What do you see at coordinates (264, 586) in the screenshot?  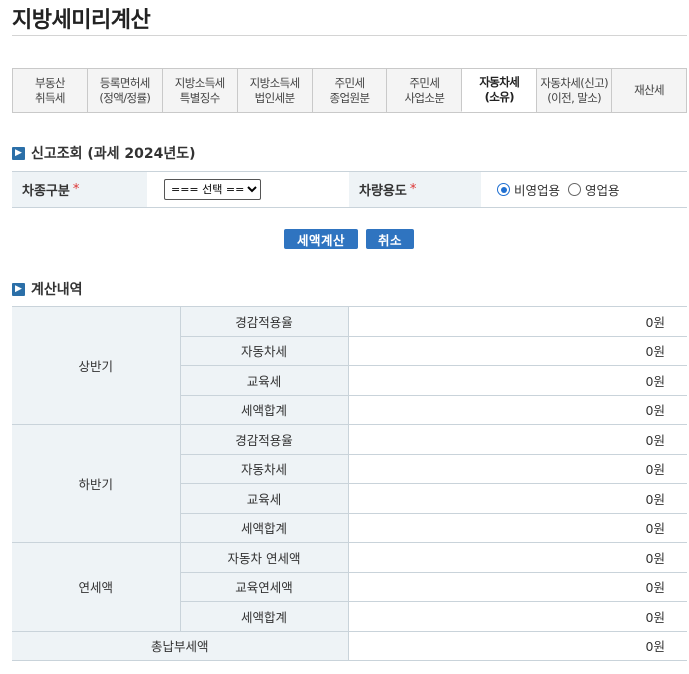 I see `row-label: 교육연세액` at bounding box center [264, 586].